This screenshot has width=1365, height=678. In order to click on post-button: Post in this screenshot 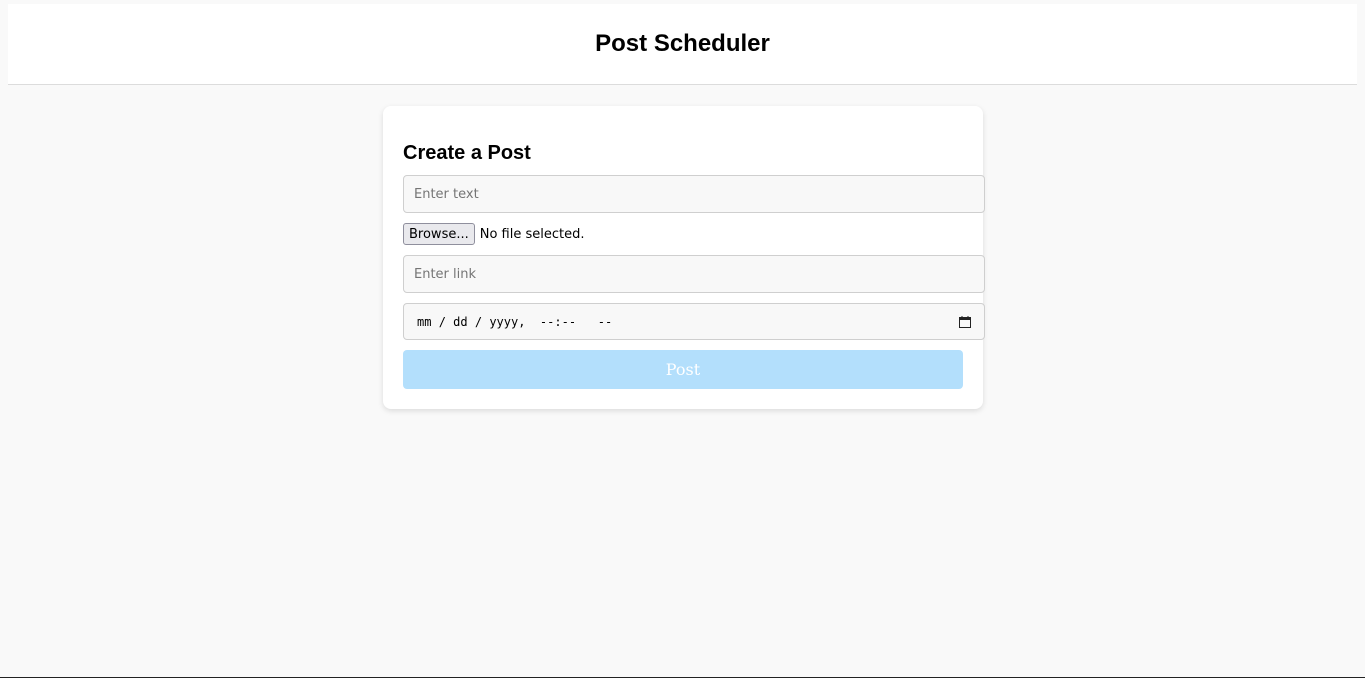, I will do `click(683, 369)`.